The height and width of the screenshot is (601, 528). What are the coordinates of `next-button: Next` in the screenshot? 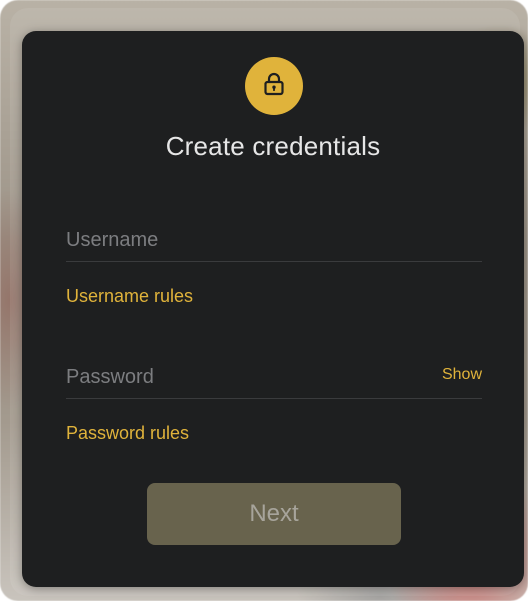 It's located at (274, 514).